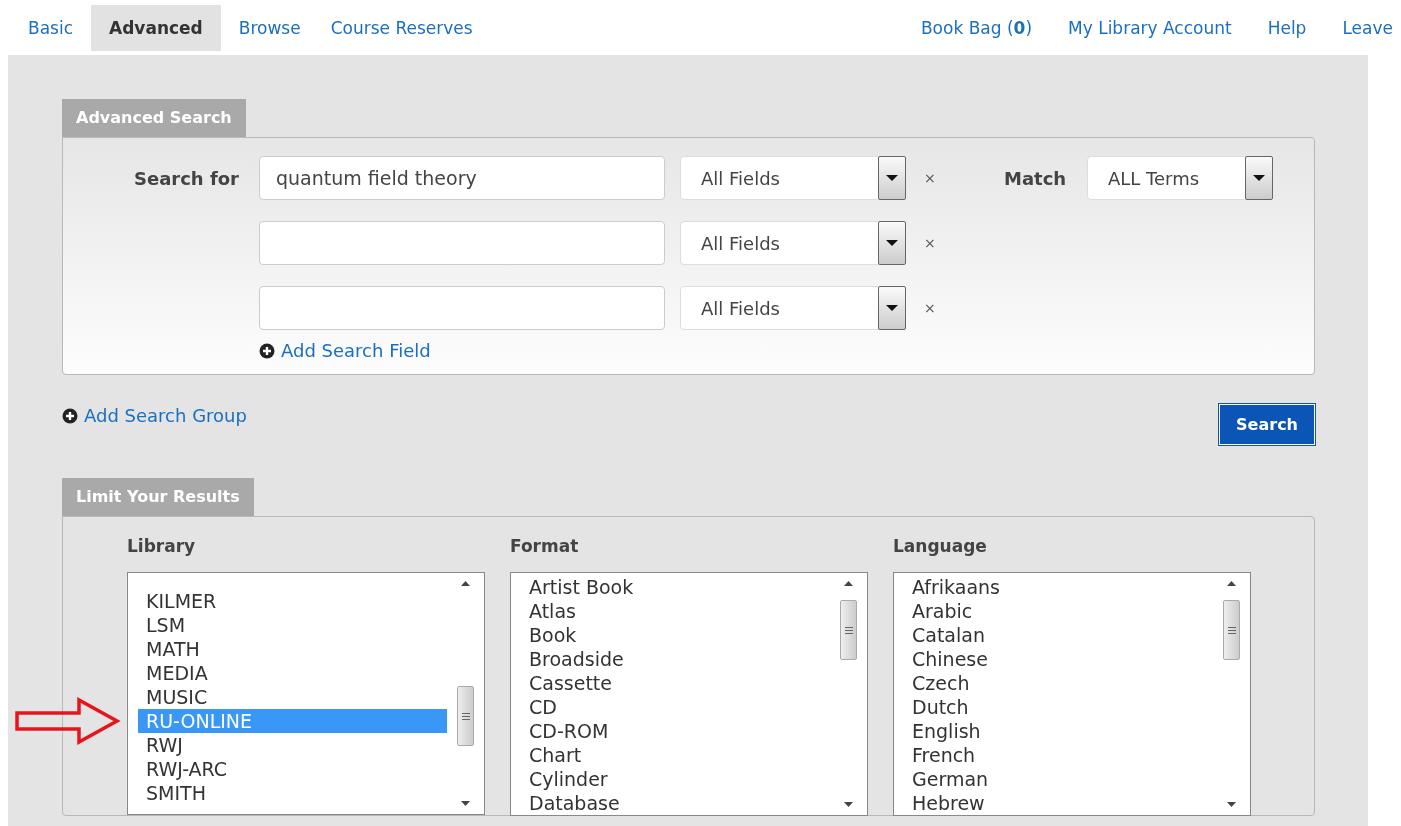 This screenshot has height=826, width=1401. Describe the element at coordinates (165, 415) in the screenshot. I see `add-group-link: Add Search Group` at that location.